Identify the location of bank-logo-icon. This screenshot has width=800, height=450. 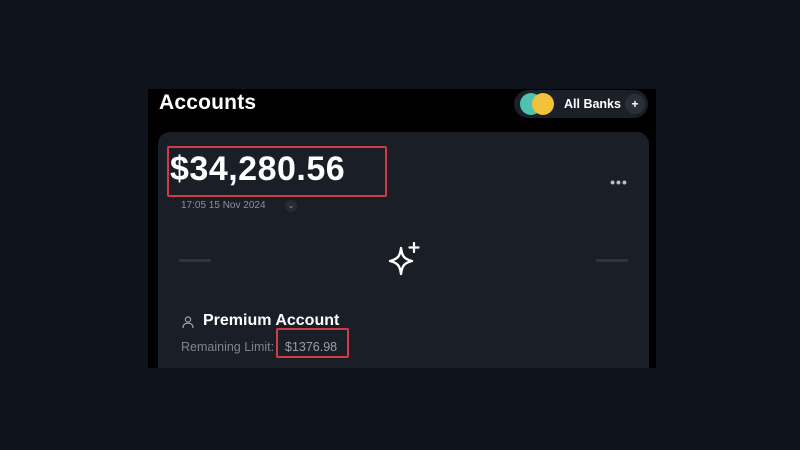
(543, 104).